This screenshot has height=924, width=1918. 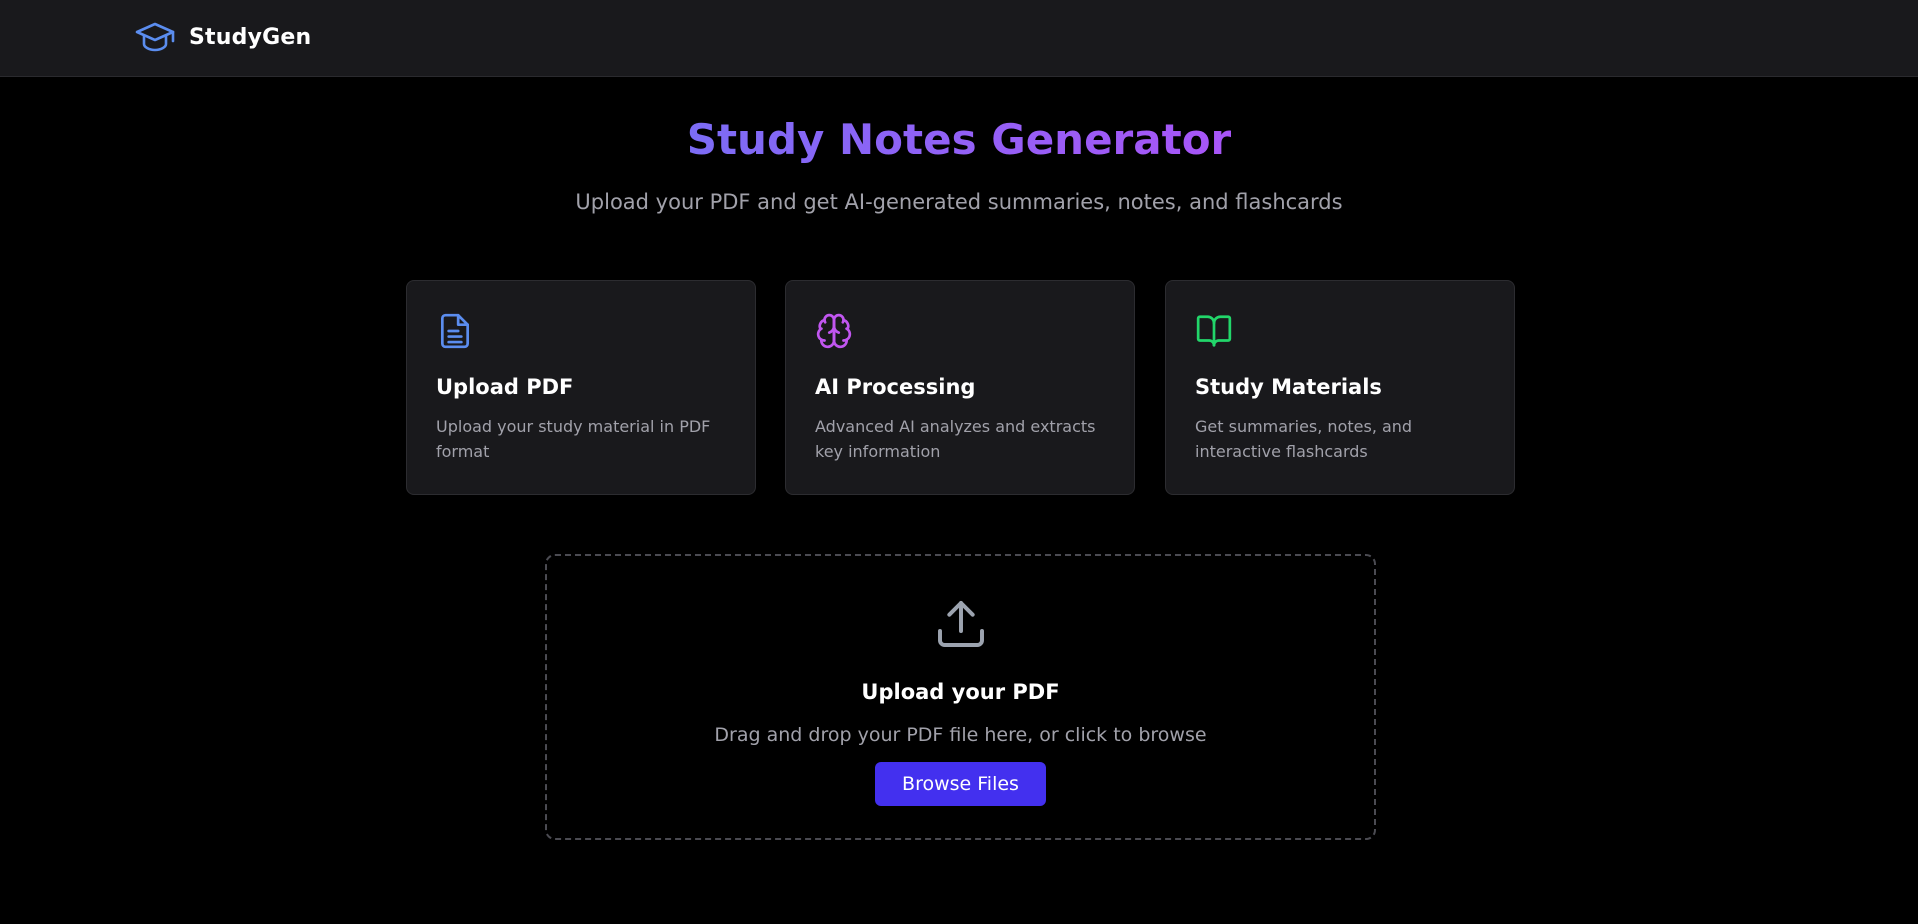 What do you see at coordinates (960, 784) in the screenshot?
I see `browse-files-button: Browse Files` at bounding box center [960, 784].